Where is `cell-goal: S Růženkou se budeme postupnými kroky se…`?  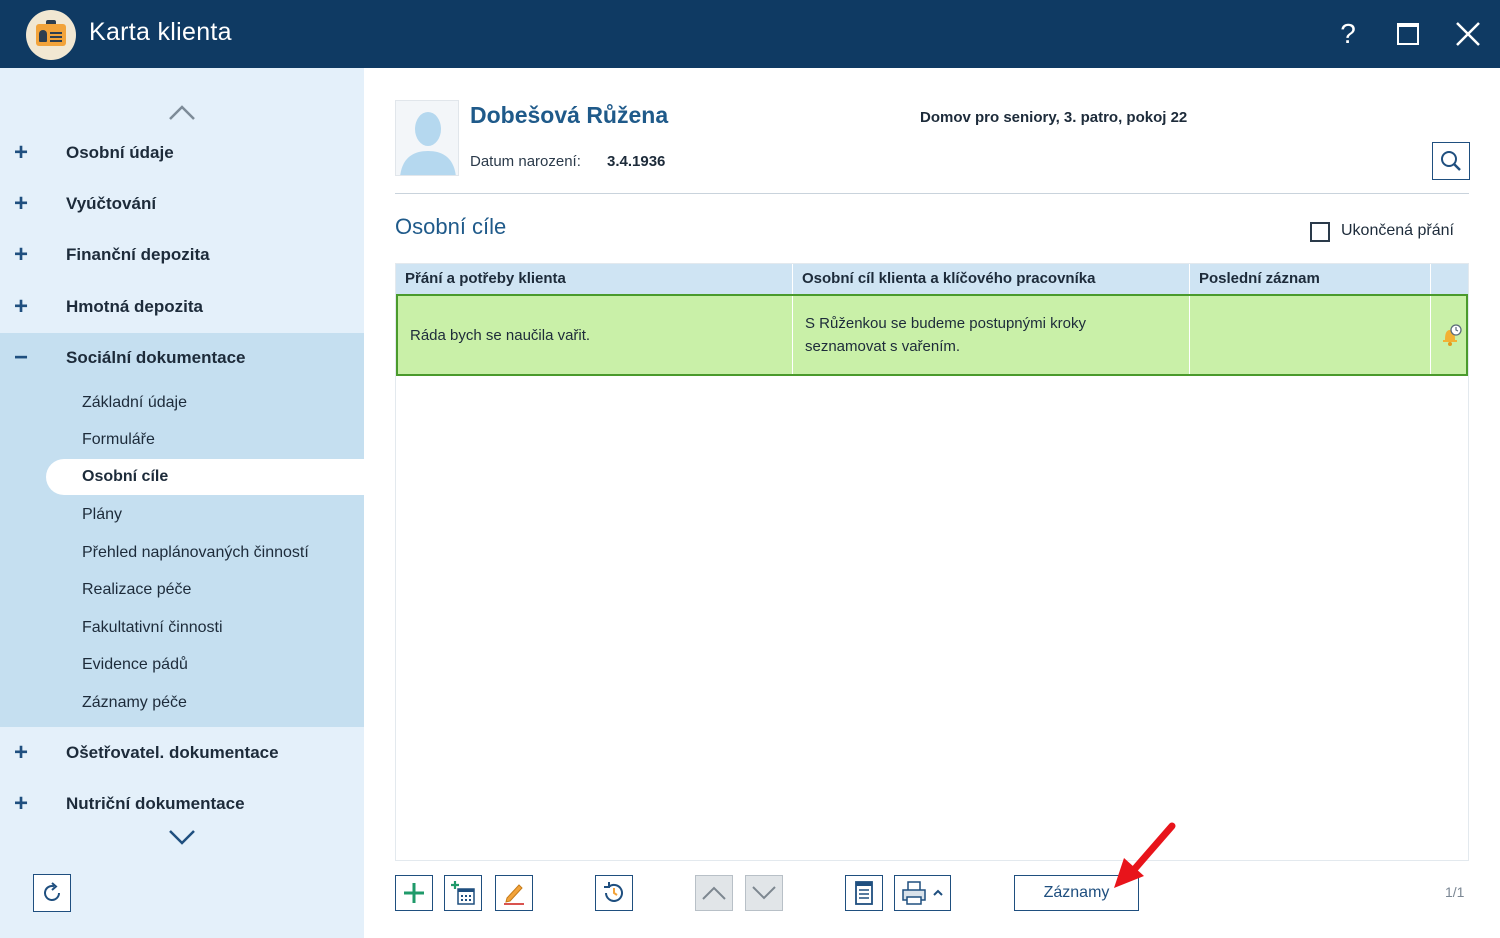 cell-goal: S Růženkou se budeme postupnými kroky se… is located at coordinates (991, 335).